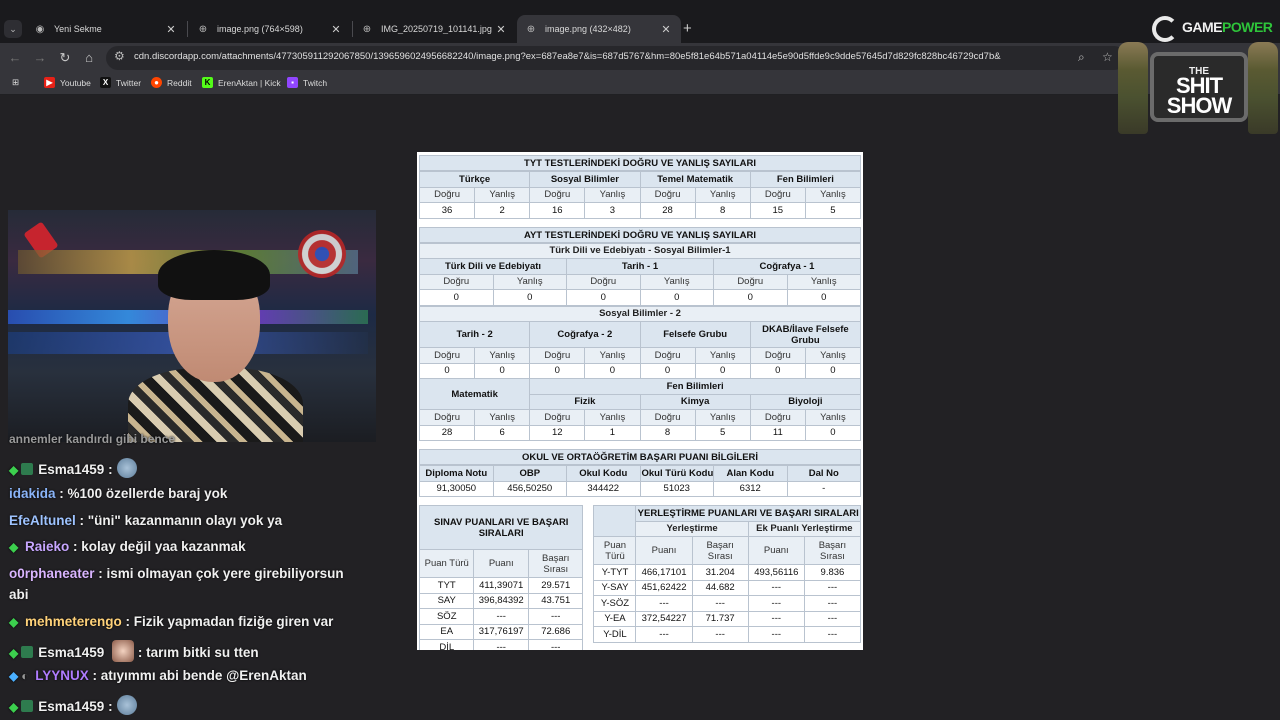  I want to click on table-cell: 6312, so click(750, 488).